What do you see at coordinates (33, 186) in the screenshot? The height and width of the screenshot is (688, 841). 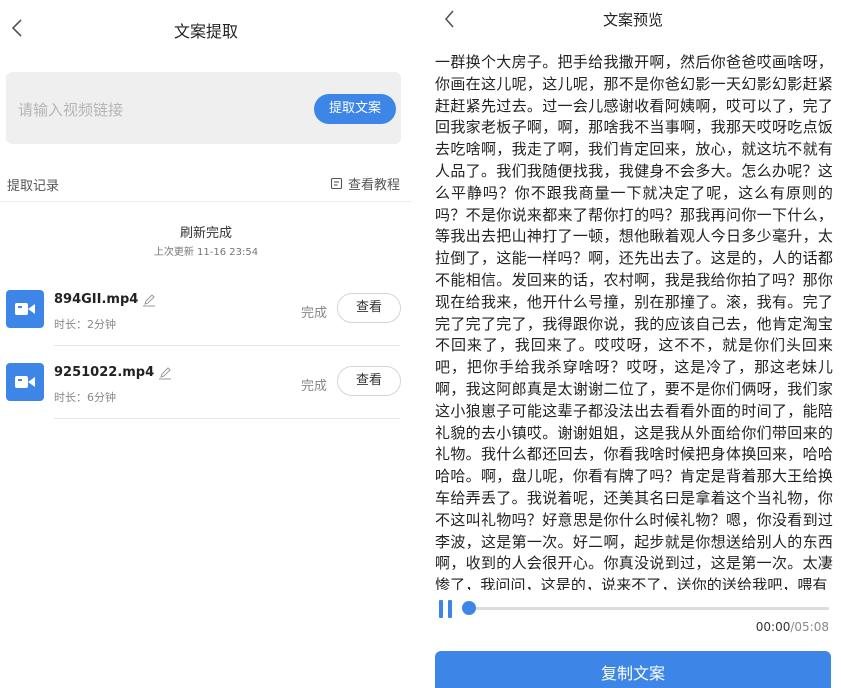 I see `history-label: 提取记录` at bounding box center [33, 186].